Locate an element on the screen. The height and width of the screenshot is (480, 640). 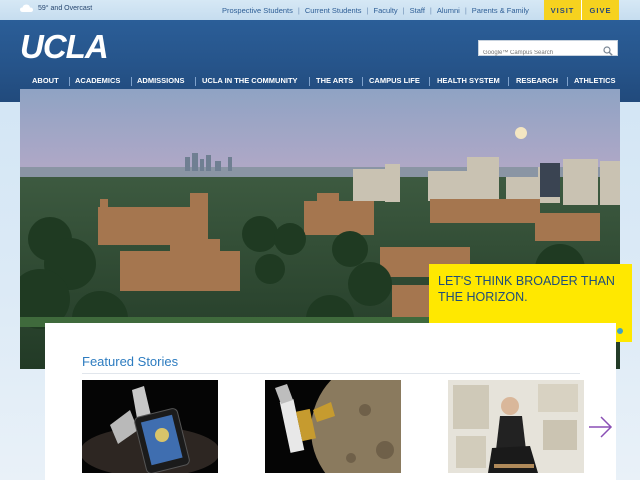
link-alumni: Alumni is located at coordinates (448, 10).